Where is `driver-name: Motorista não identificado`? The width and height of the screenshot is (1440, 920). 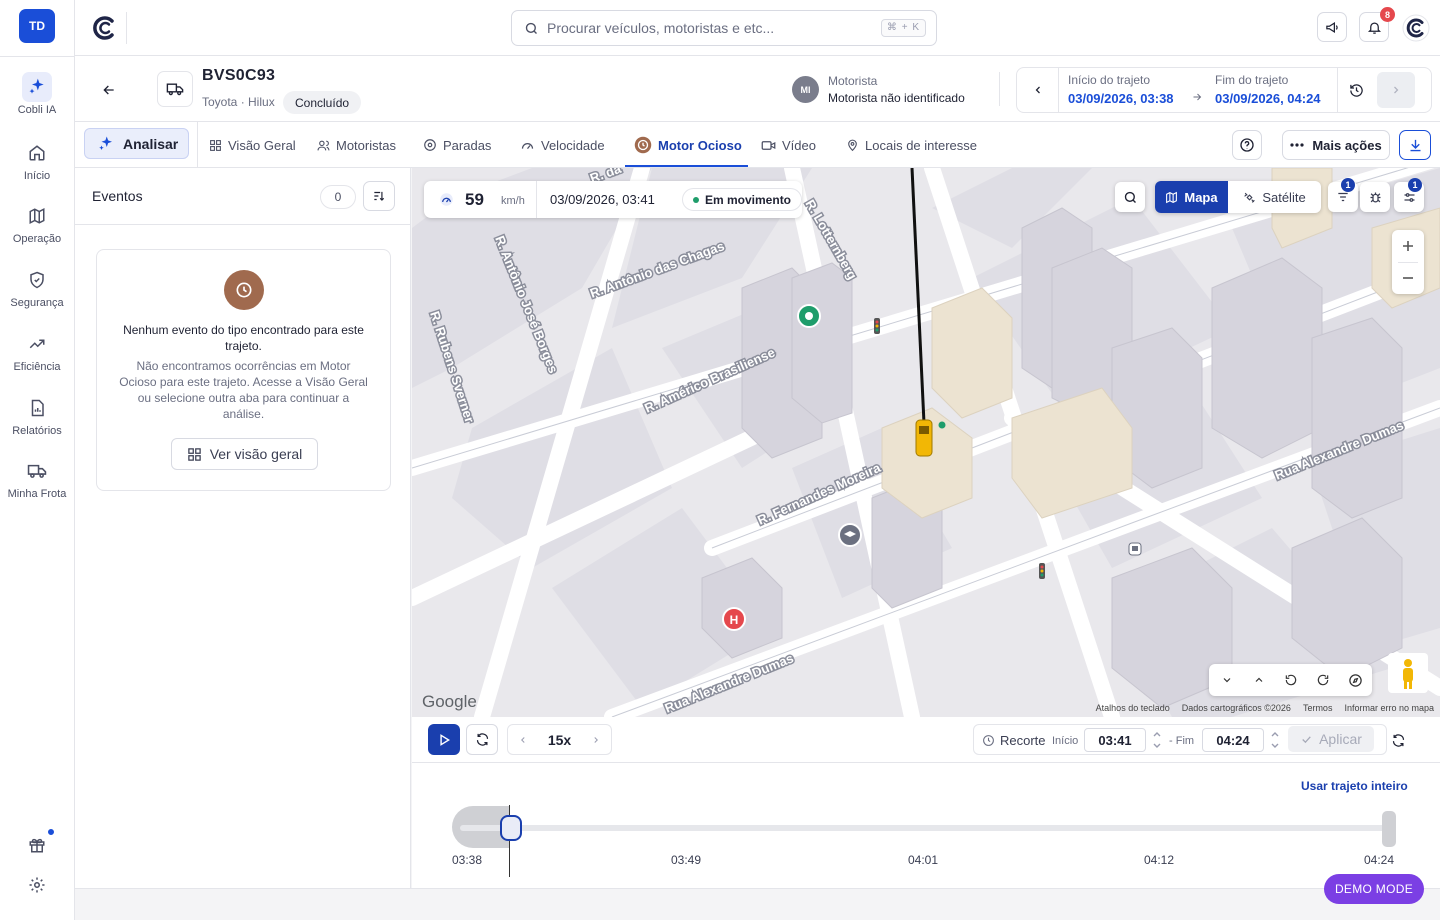
driver-name: Motorista não identificado is located at coordinates (896, 98).